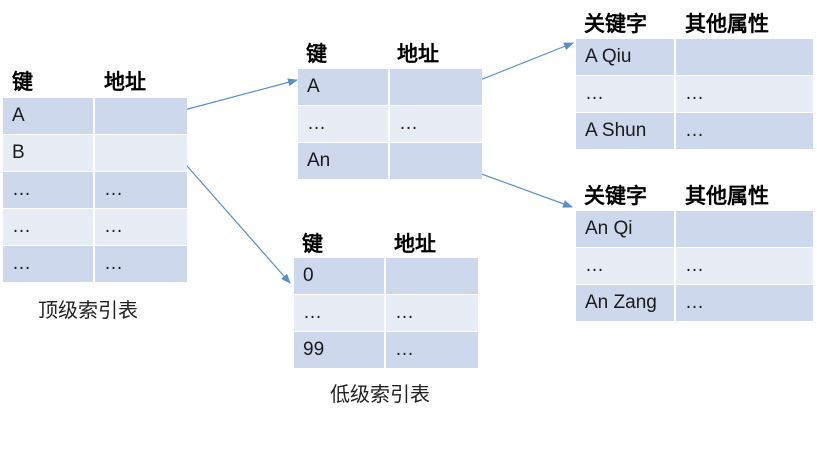 The height and width of the screenshot is (450, 817). What do you see at coordinates (235, 96) in the screenshot?
I see `arrow-a-to-mid` at bounding box center [235, 96].